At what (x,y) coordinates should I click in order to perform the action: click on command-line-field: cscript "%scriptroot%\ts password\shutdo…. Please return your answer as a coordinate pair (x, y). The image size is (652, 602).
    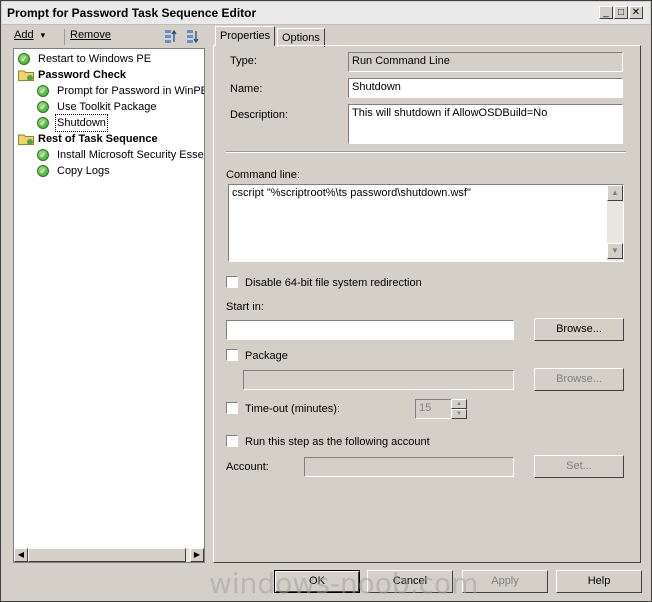
    Looking at the image, I should click on (426, 223).